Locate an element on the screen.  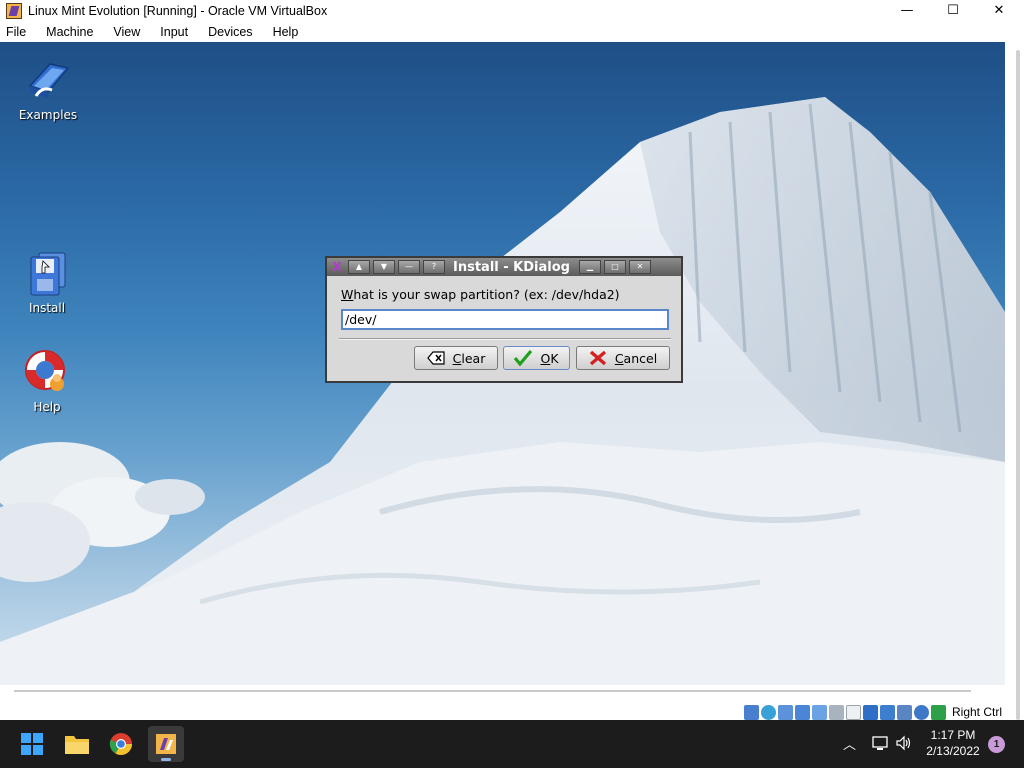
desktop-icon-examples: Examples is located at coordinates (48, 89).